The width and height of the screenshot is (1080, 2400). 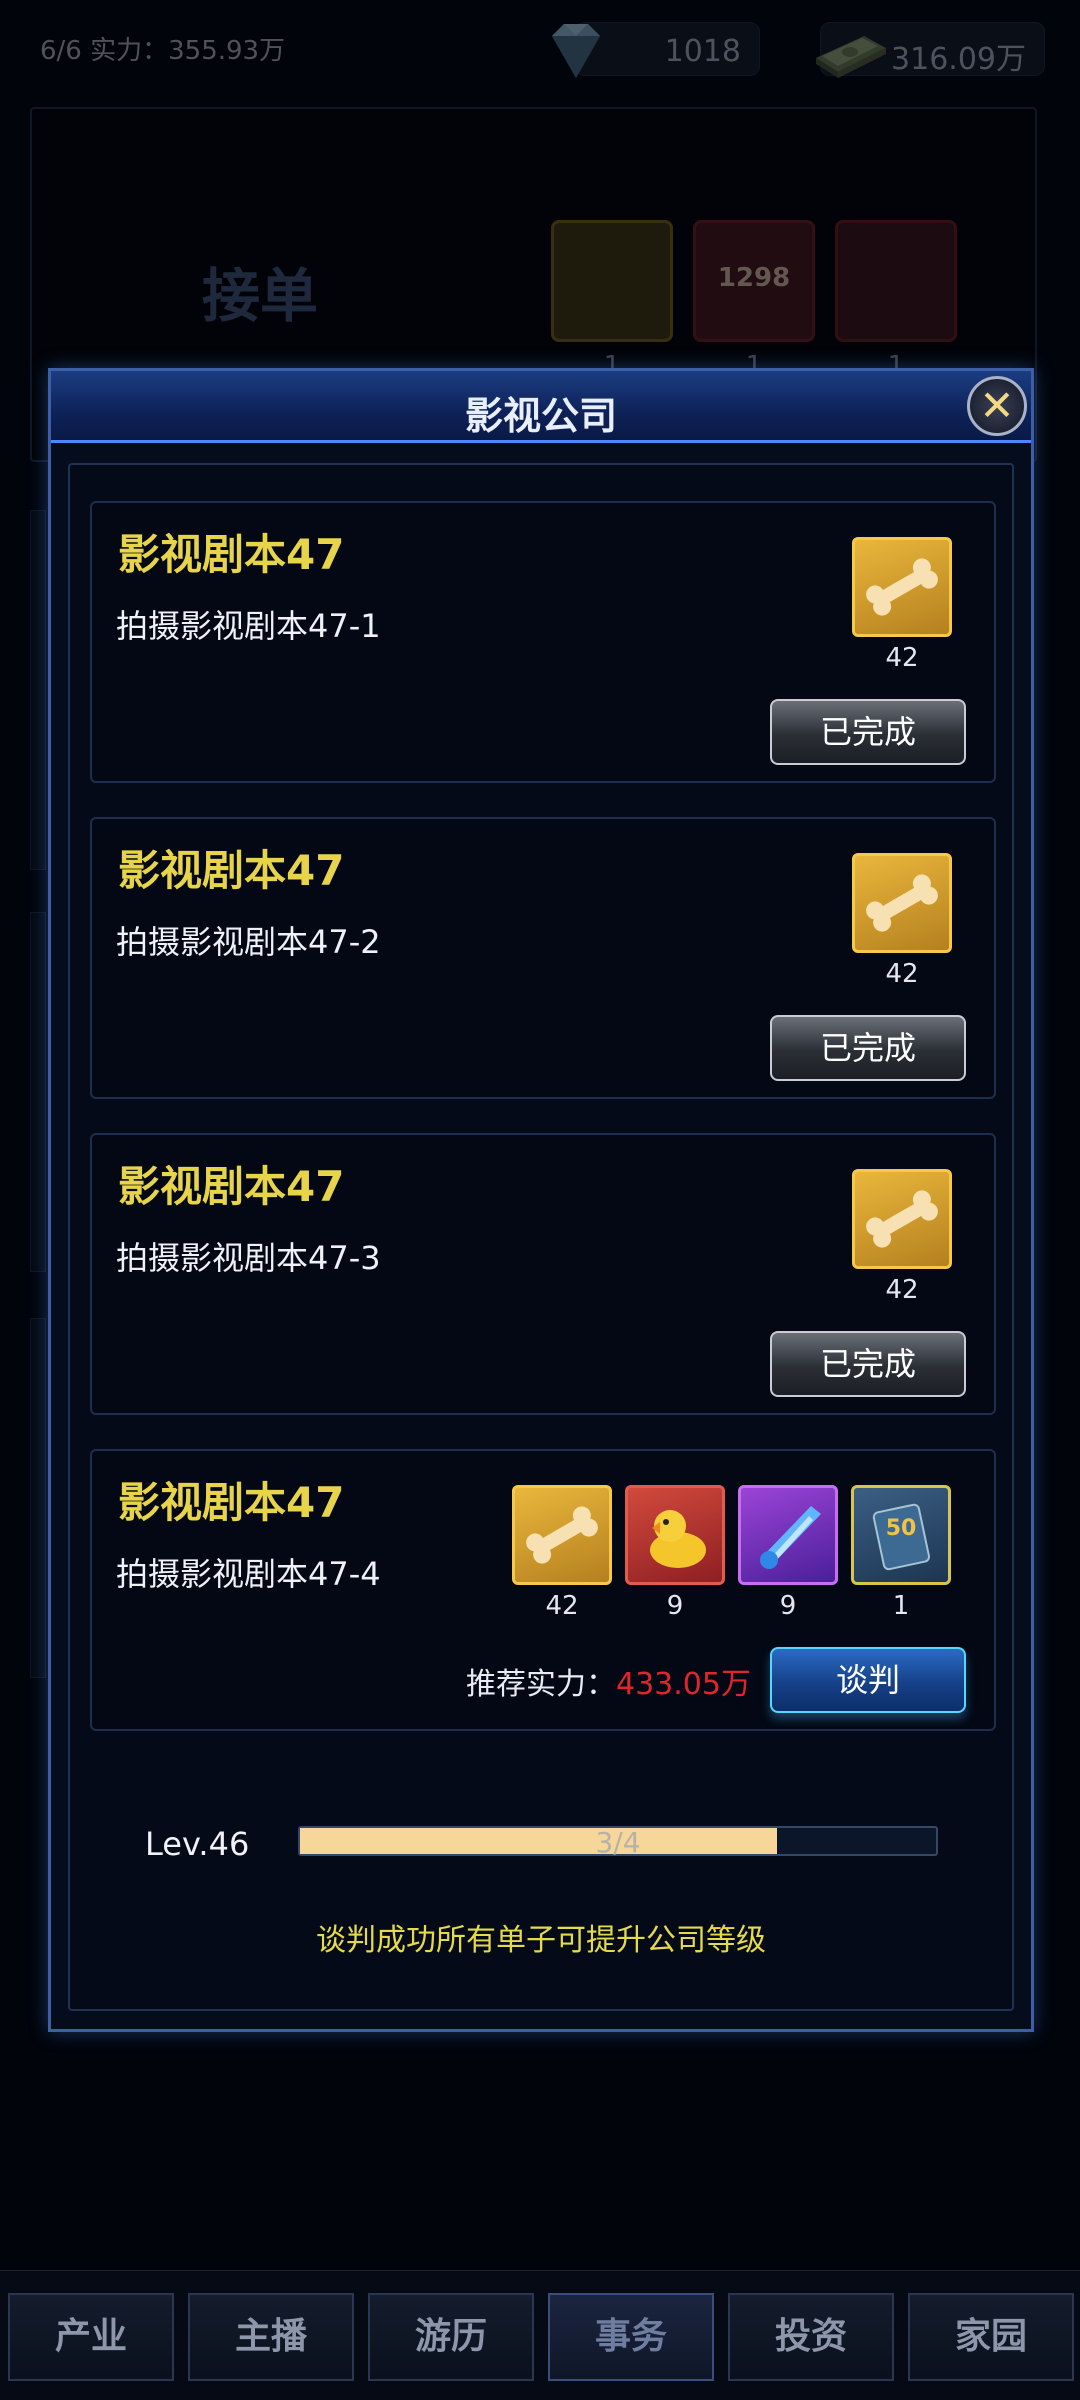 I want to click on reward-item: 50 1, so click(x=901, y=1553).